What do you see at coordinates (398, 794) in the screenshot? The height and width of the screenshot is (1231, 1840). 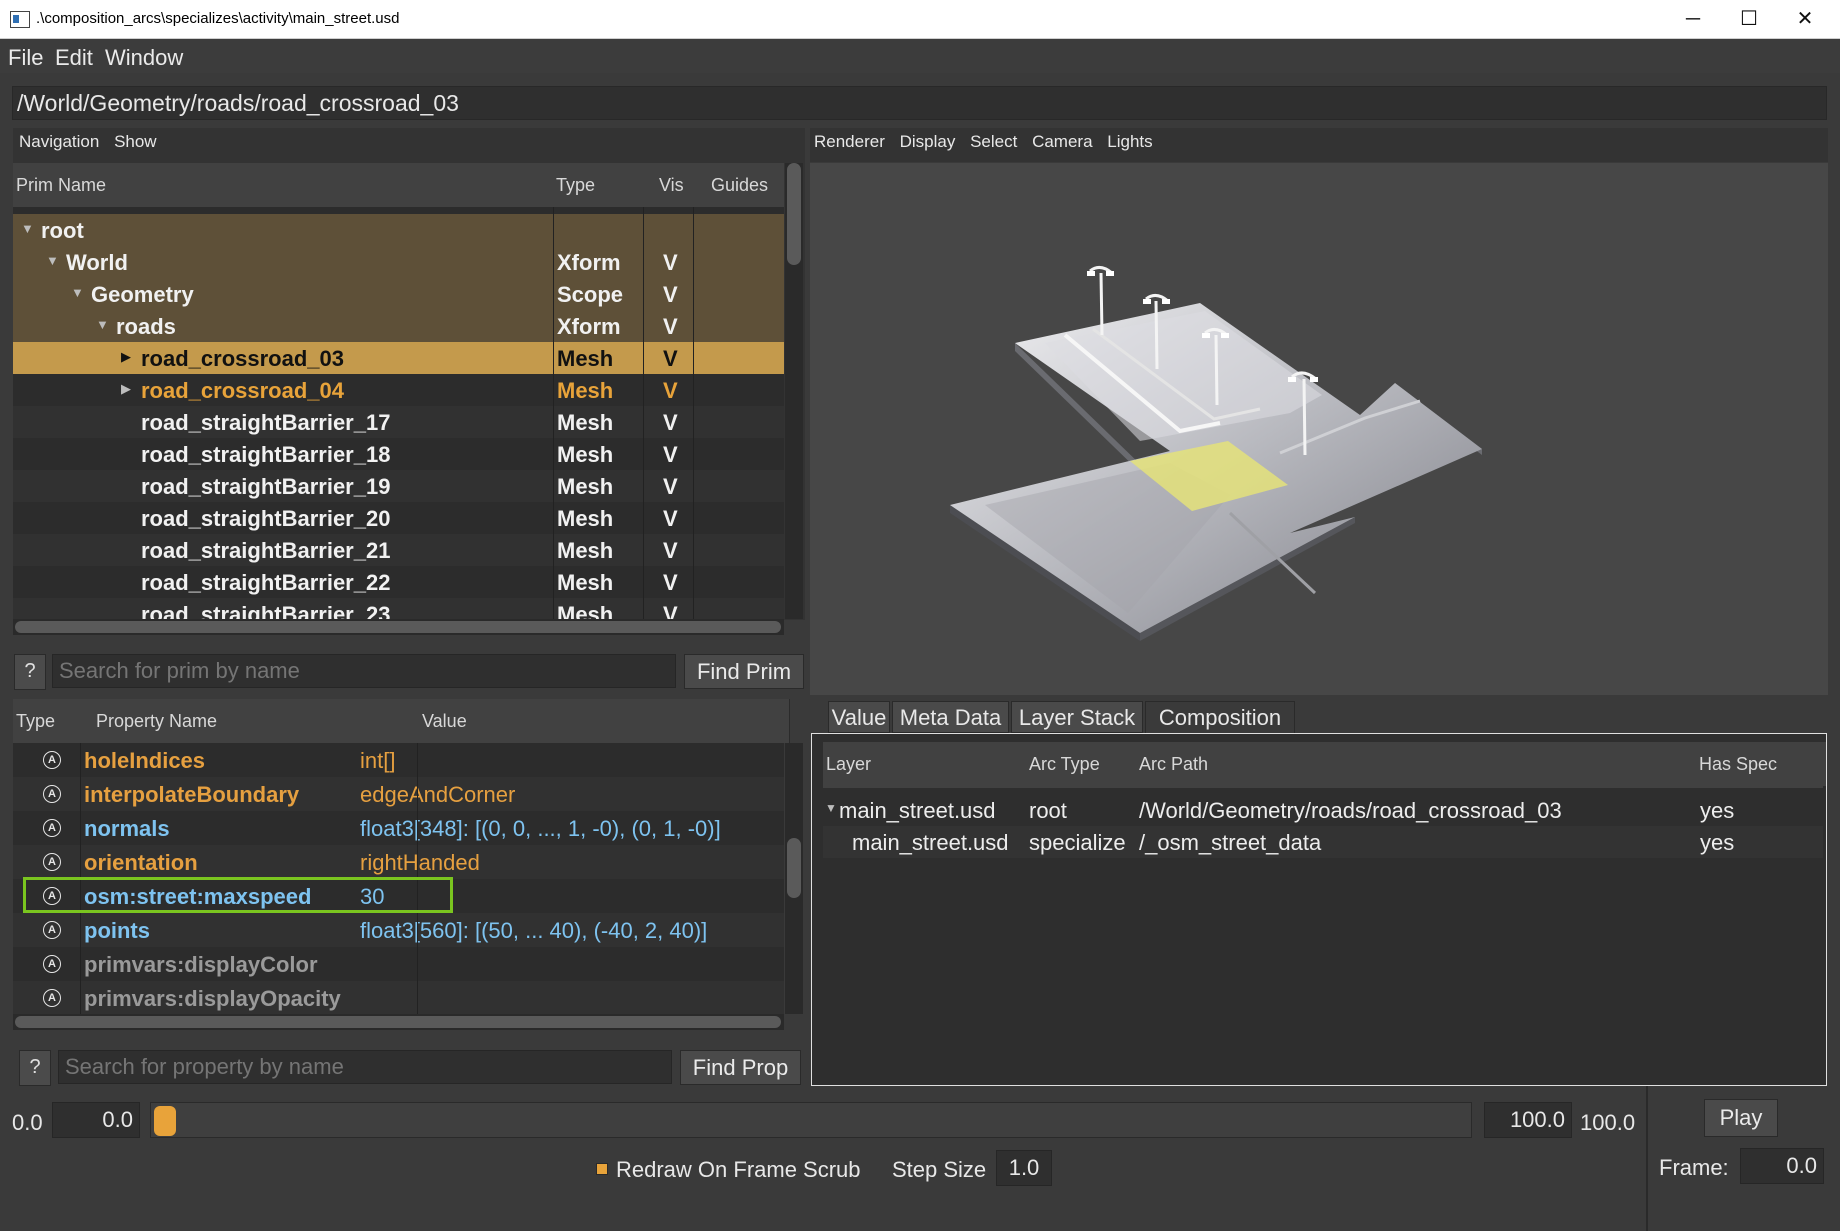 I see `property-row: AinterpolateBoundary edgeAndCorner` at bounding box center [398, 794].